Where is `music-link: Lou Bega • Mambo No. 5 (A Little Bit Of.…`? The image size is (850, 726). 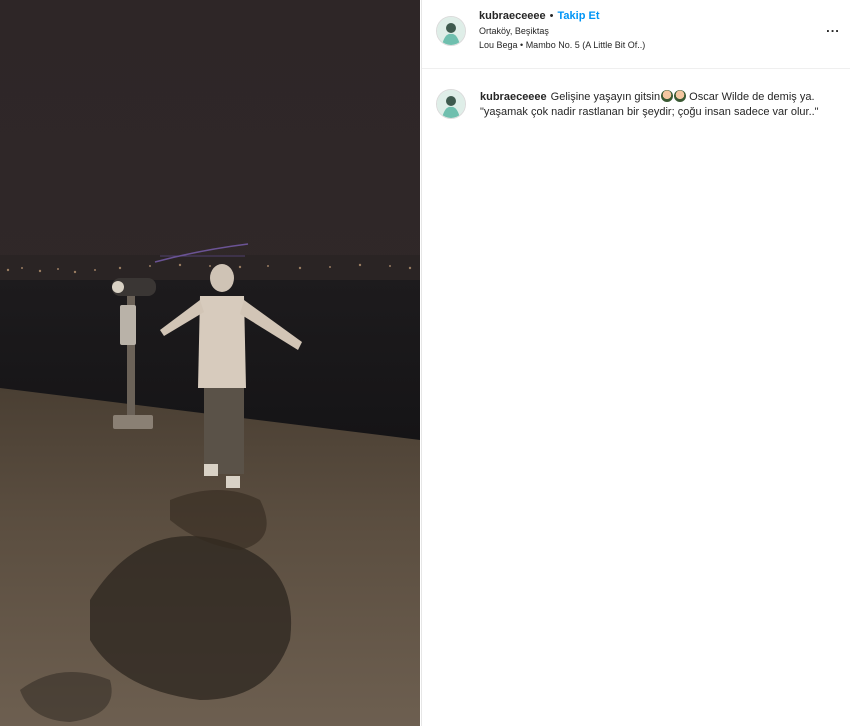
music-link: Lou Bega • Mambo No. 5 (A Little Bit Of.… is located at coordinates (645, 45).